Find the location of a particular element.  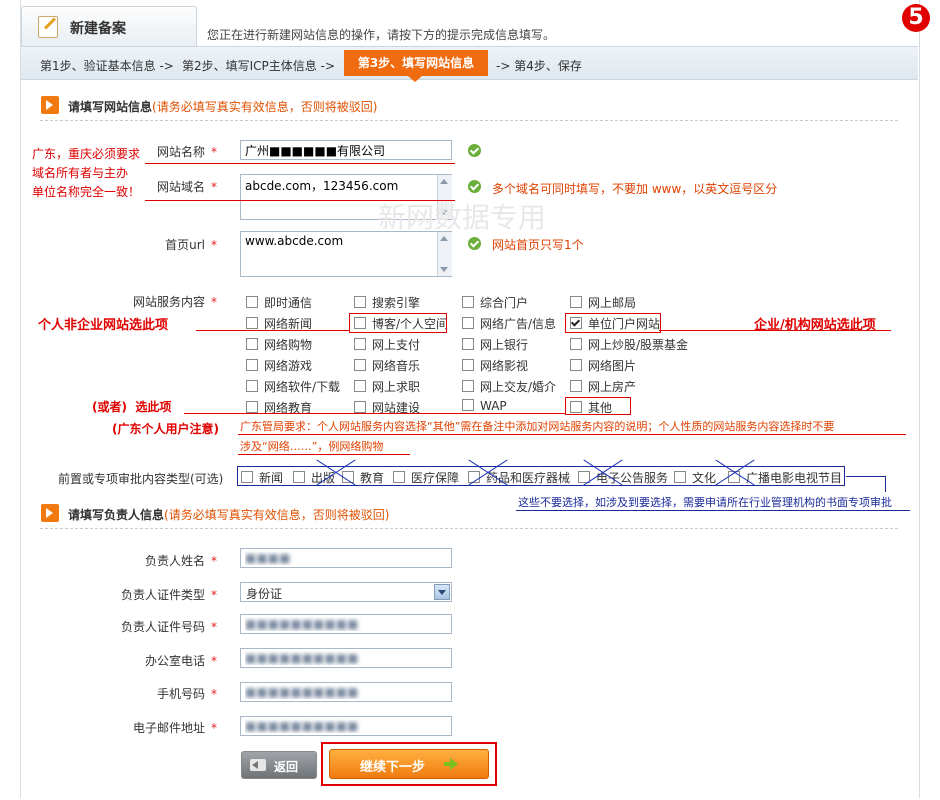

service-checkbox: 网络软件/下载 is located at coordinates (293, 386).